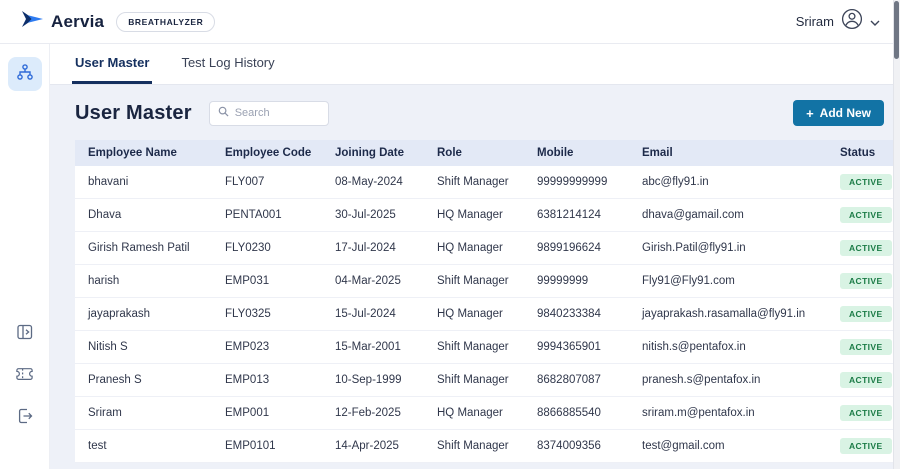 Image resolution: width=900 pixels, height=469 pixels. I want to click on column-header-employee-name: Employee Name, so click(145, 153).